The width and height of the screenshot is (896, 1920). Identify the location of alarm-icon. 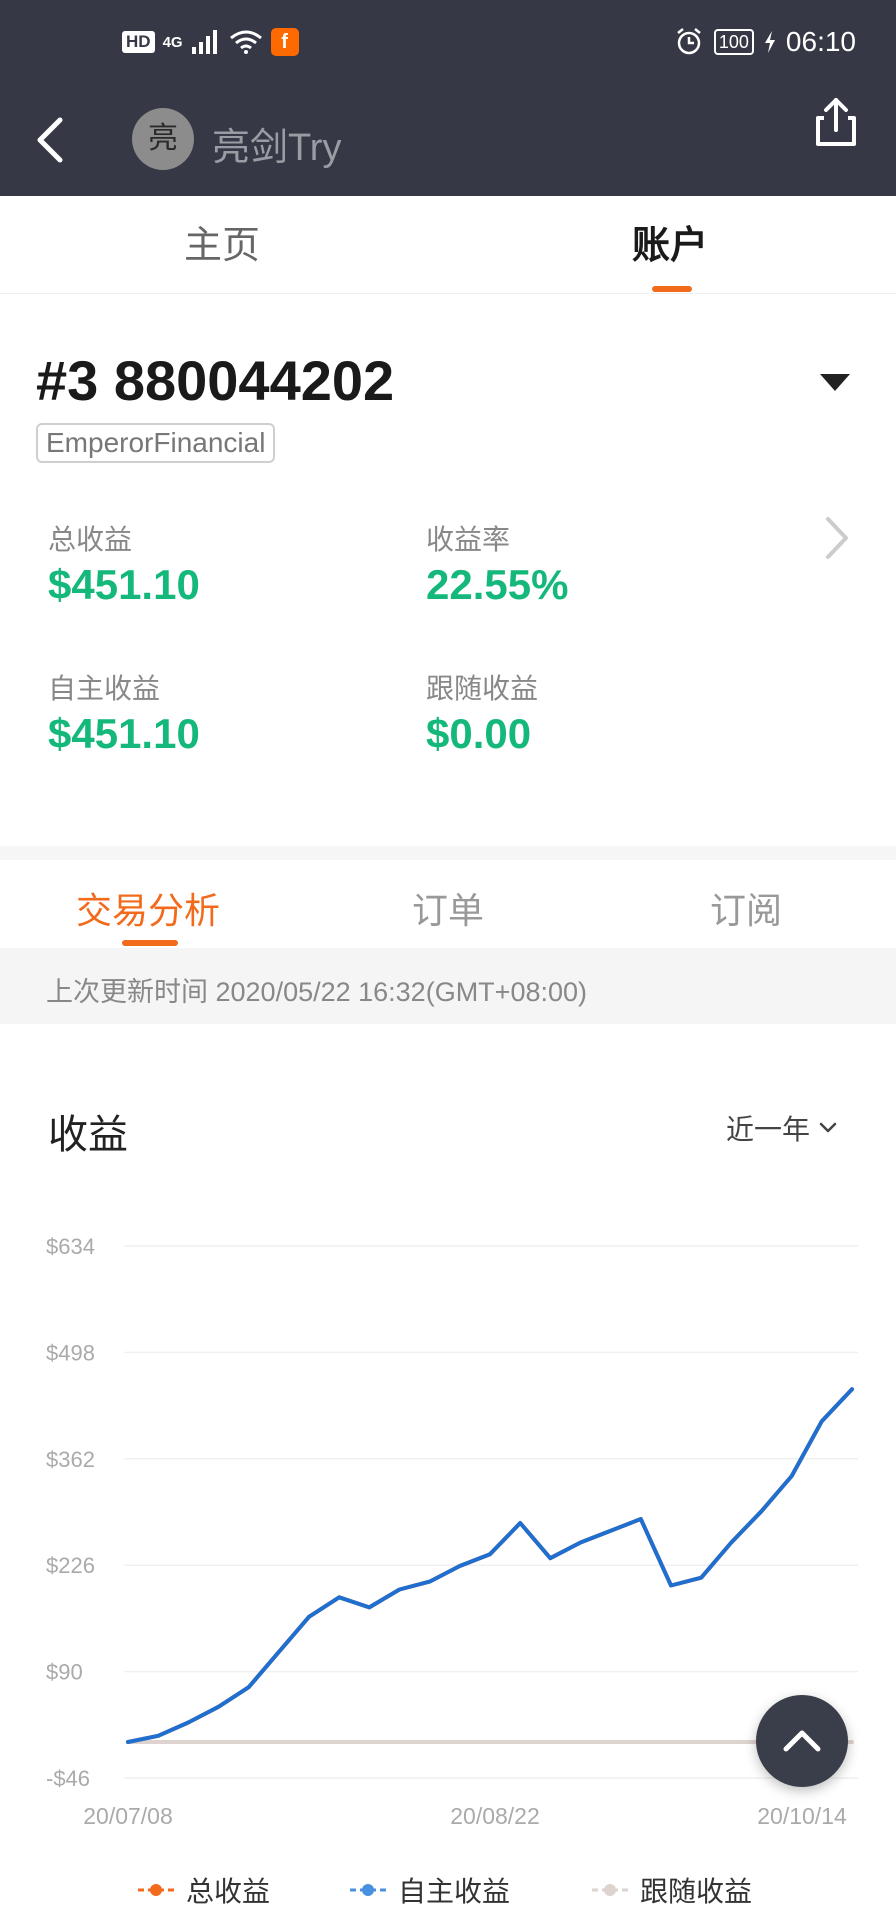
(689, 41).